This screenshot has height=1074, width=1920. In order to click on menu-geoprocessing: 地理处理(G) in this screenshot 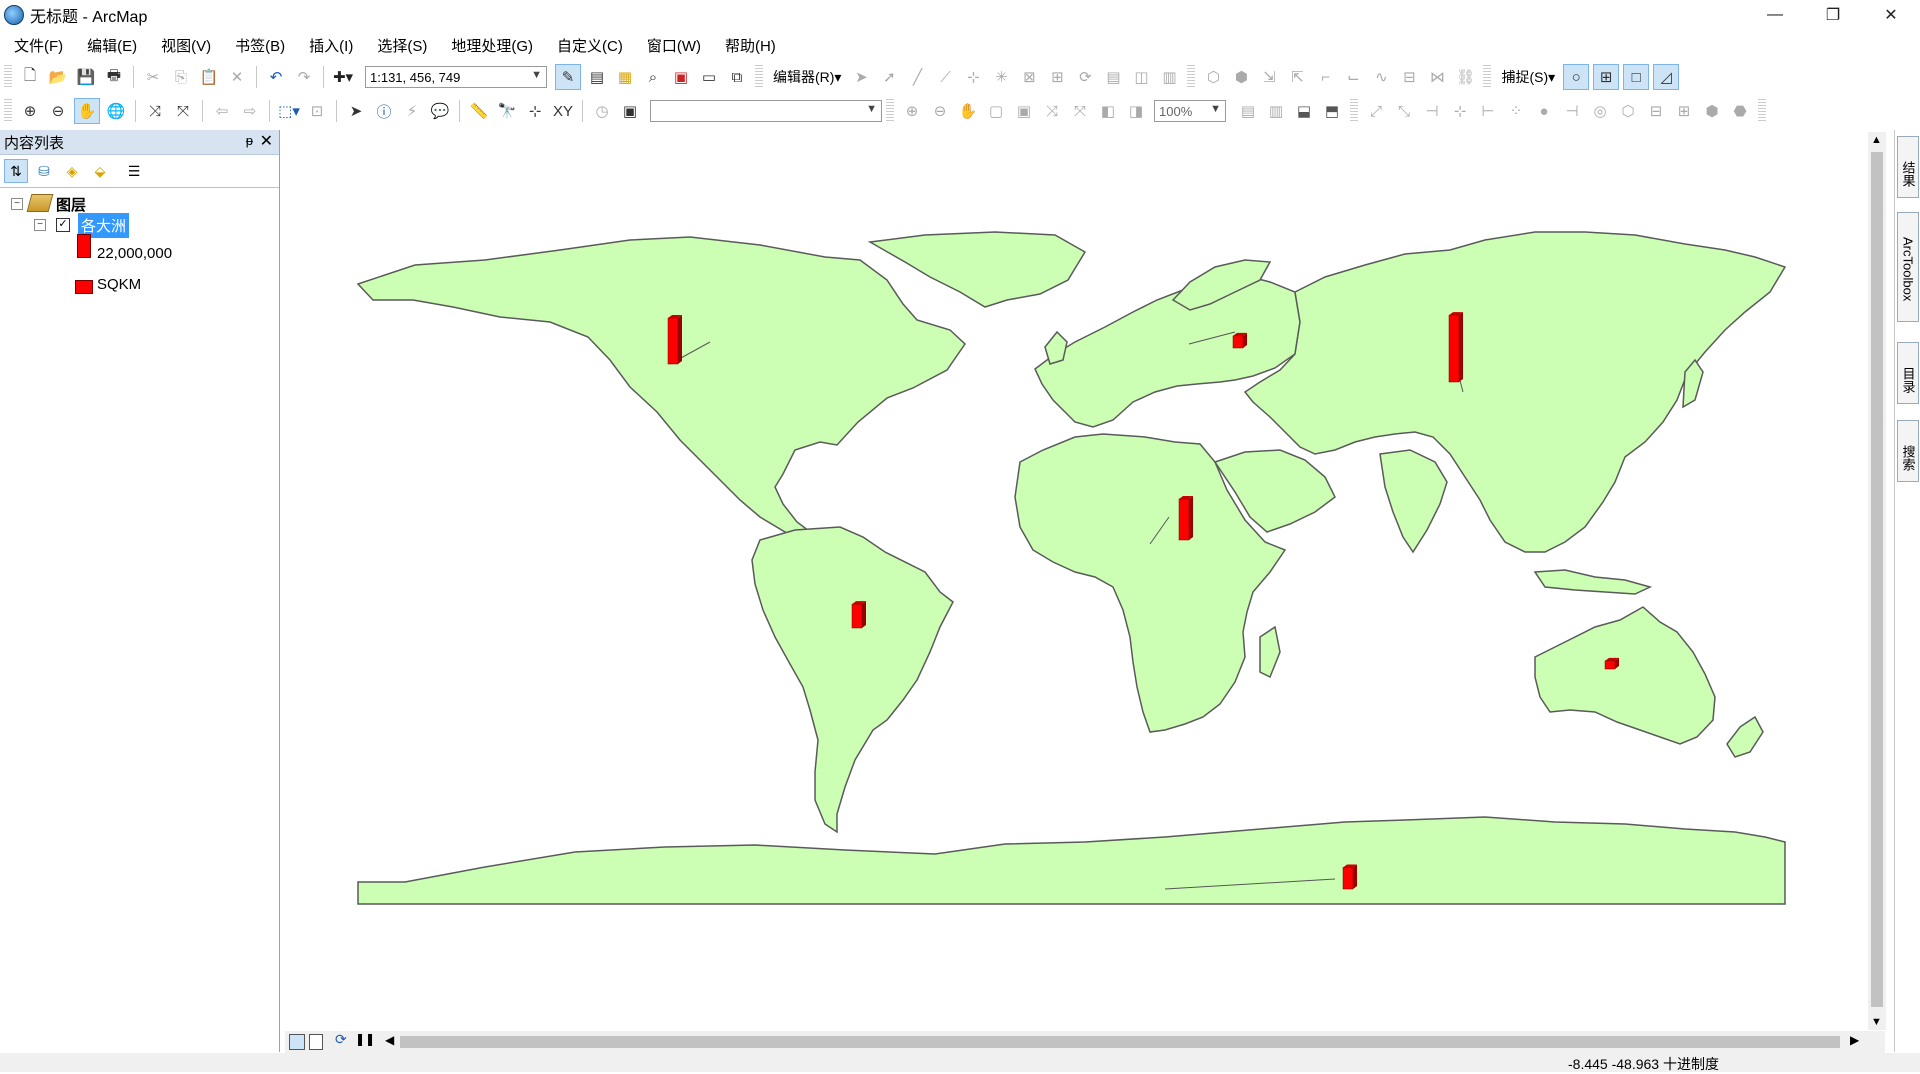, I will do `click(490, 45)`.